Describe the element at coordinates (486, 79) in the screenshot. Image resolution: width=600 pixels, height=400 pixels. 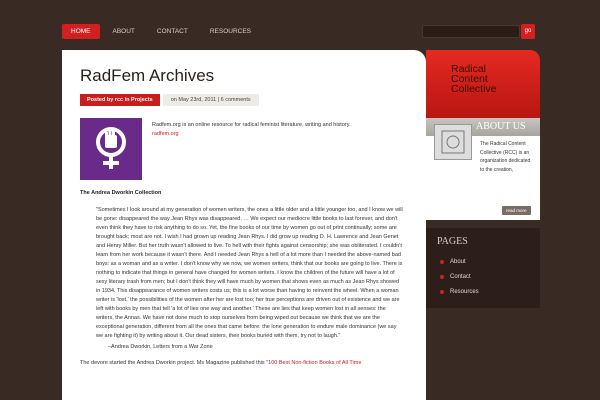
I see `site-name: Radical Content Collective` at that location.